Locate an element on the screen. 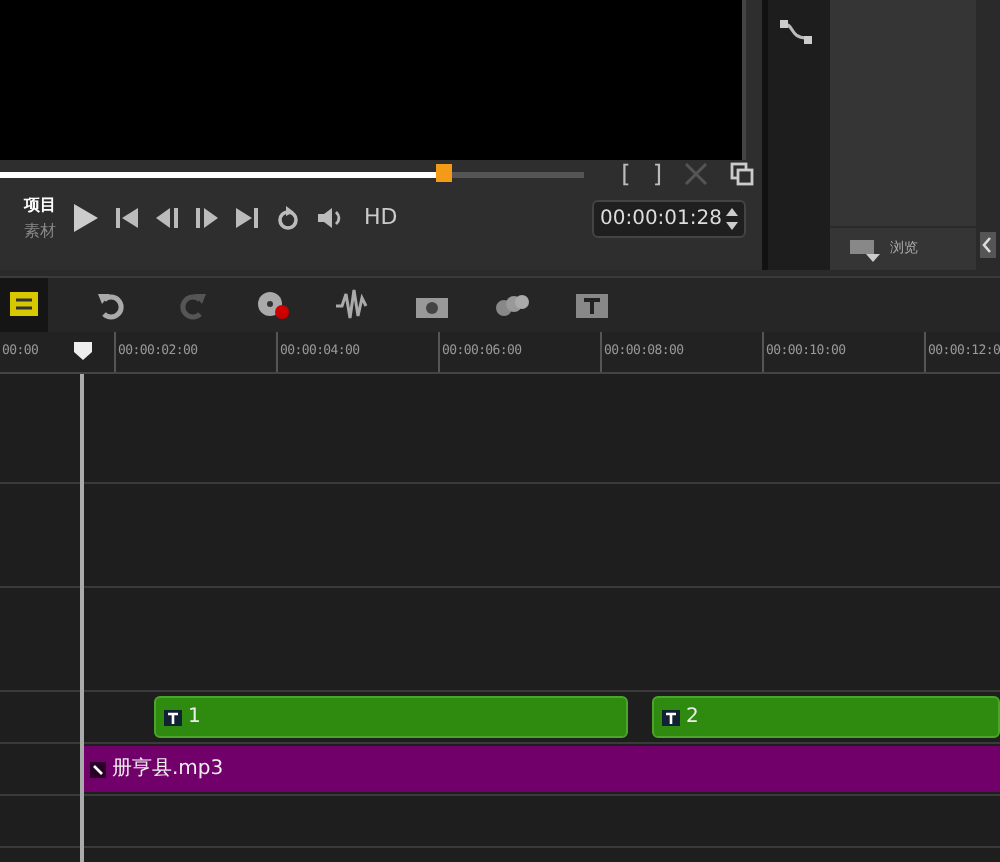 This screenshot has height=862, width=1000. audio-wave-icon is located at coordinates (352, 305).